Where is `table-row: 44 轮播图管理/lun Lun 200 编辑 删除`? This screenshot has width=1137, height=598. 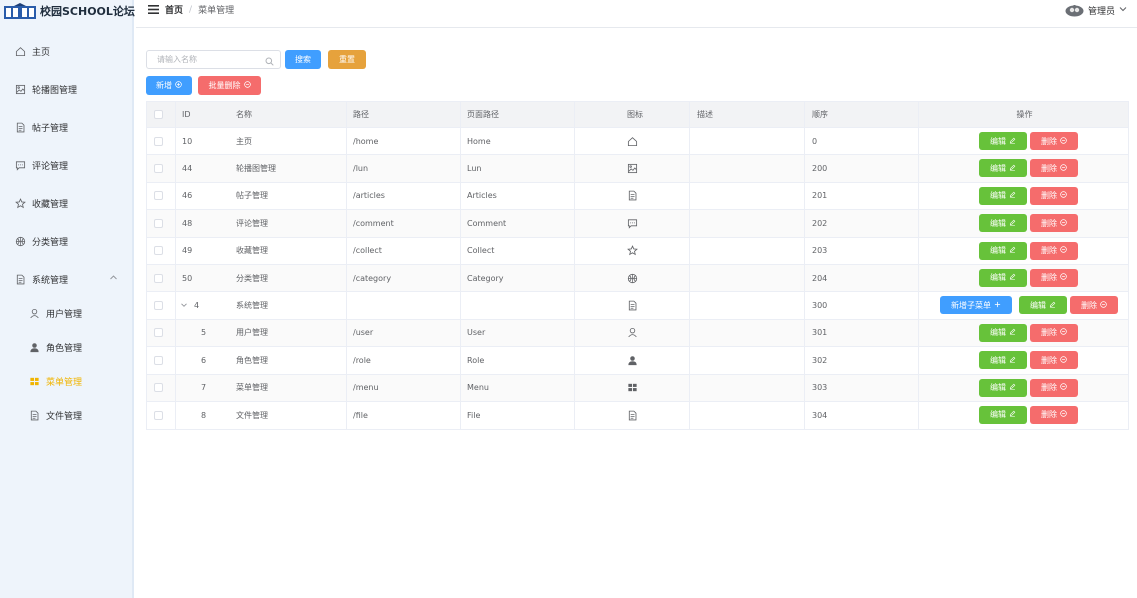 table-row: 44 轮播图管理/lun Lun 200 编辑 删除 is located at coordinates (637, 169).